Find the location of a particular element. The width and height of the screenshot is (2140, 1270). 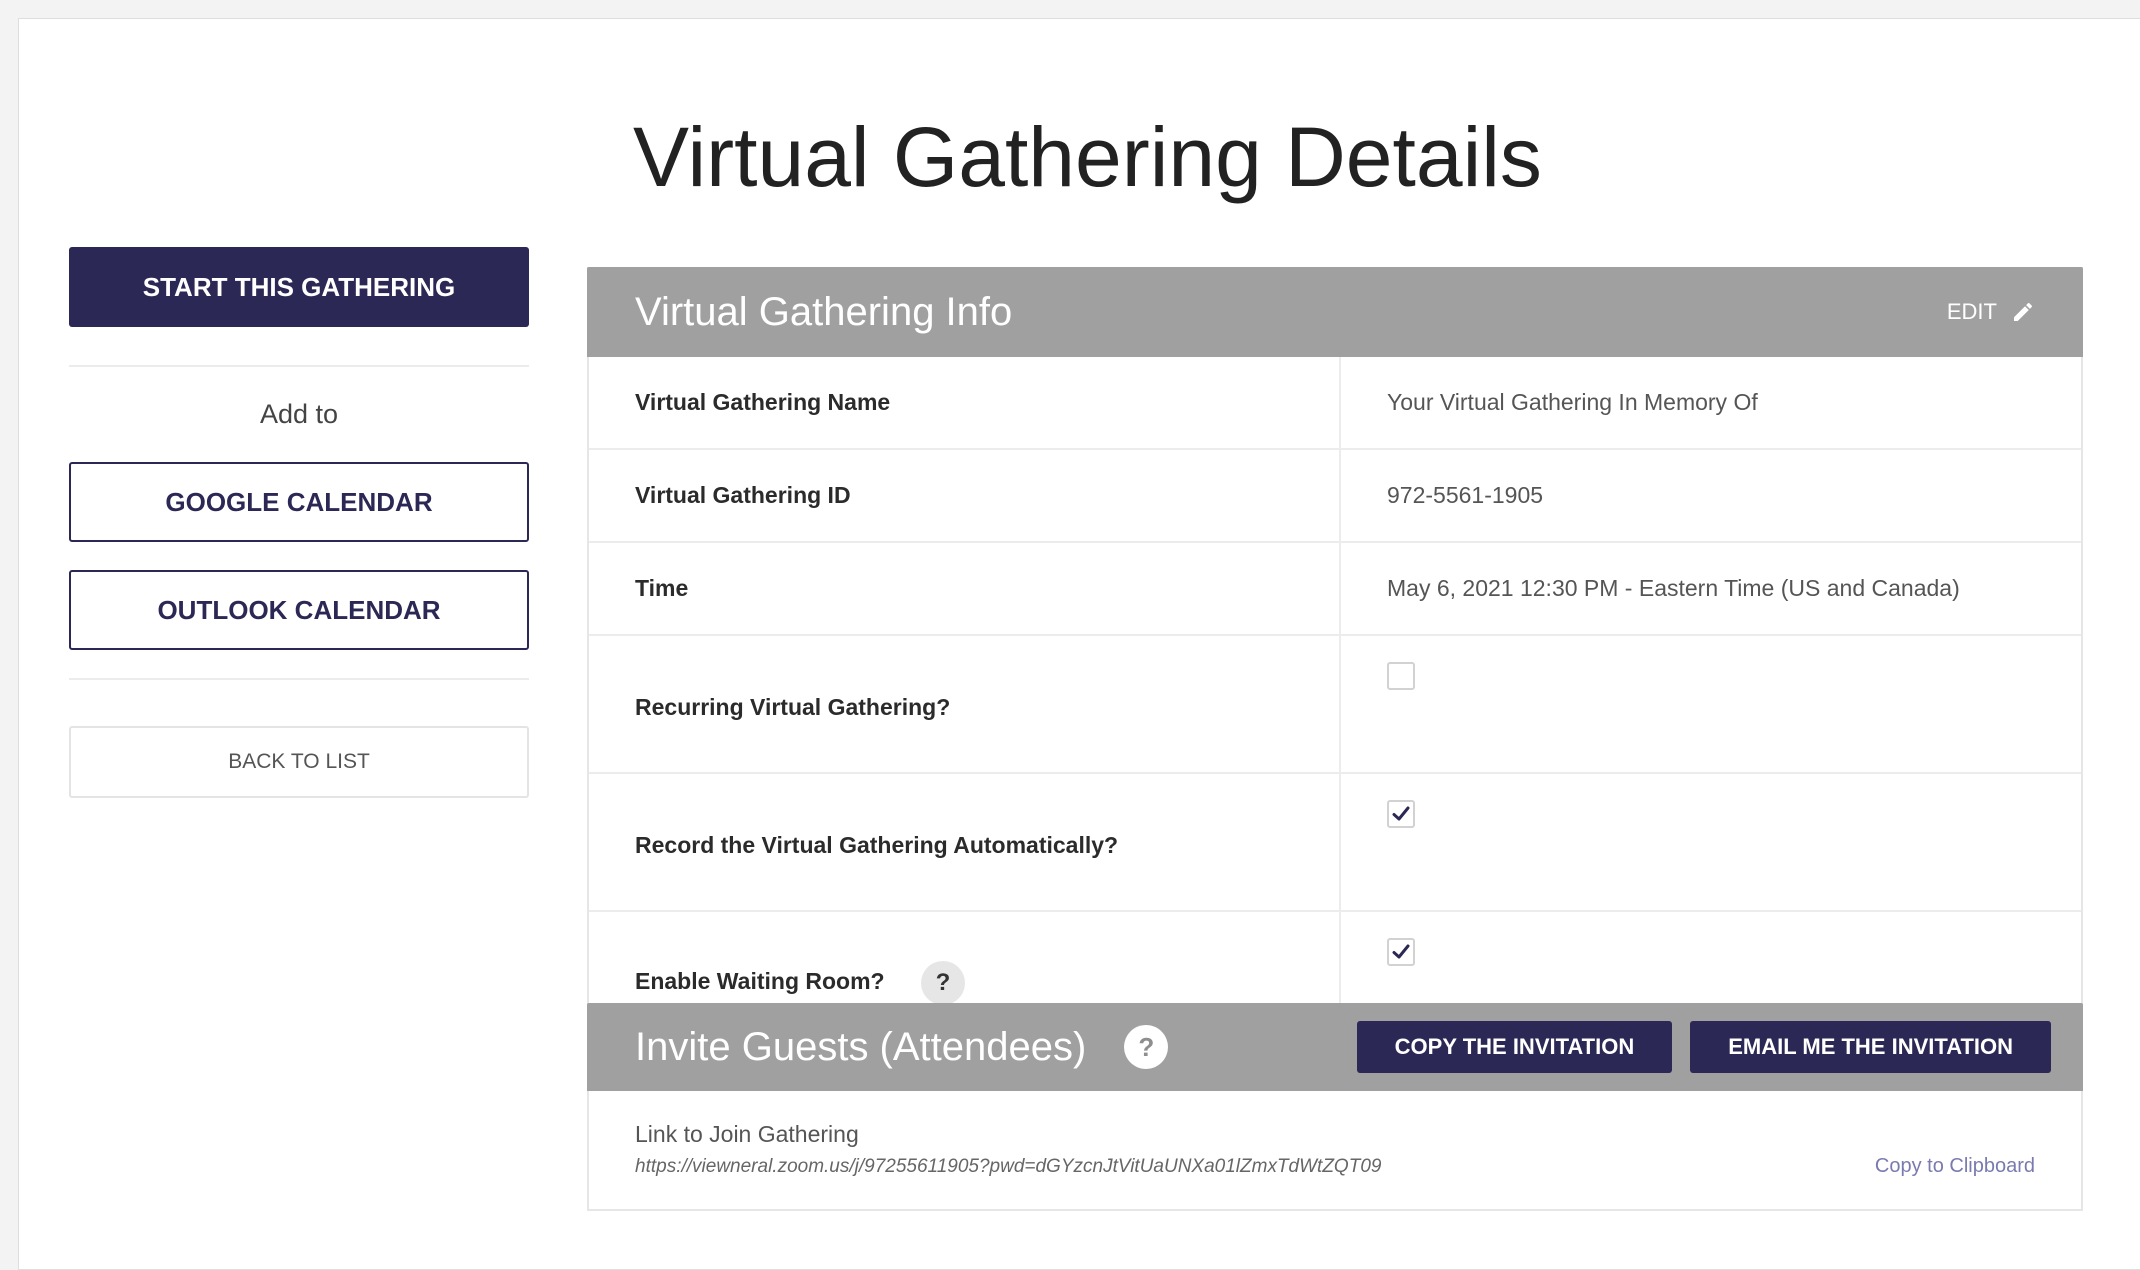

email-invitation-button: EMAIL ME THE INVITATION is located at coordinates (1870, 1047).